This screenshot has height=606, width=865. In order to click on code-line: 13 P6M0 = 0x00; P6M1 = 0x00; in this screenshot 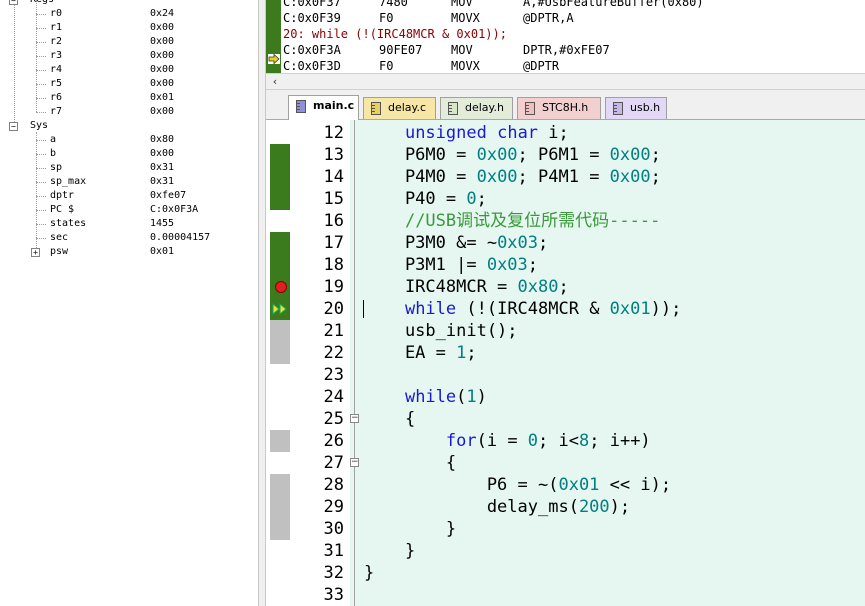, I will do `click(565, 155)`.